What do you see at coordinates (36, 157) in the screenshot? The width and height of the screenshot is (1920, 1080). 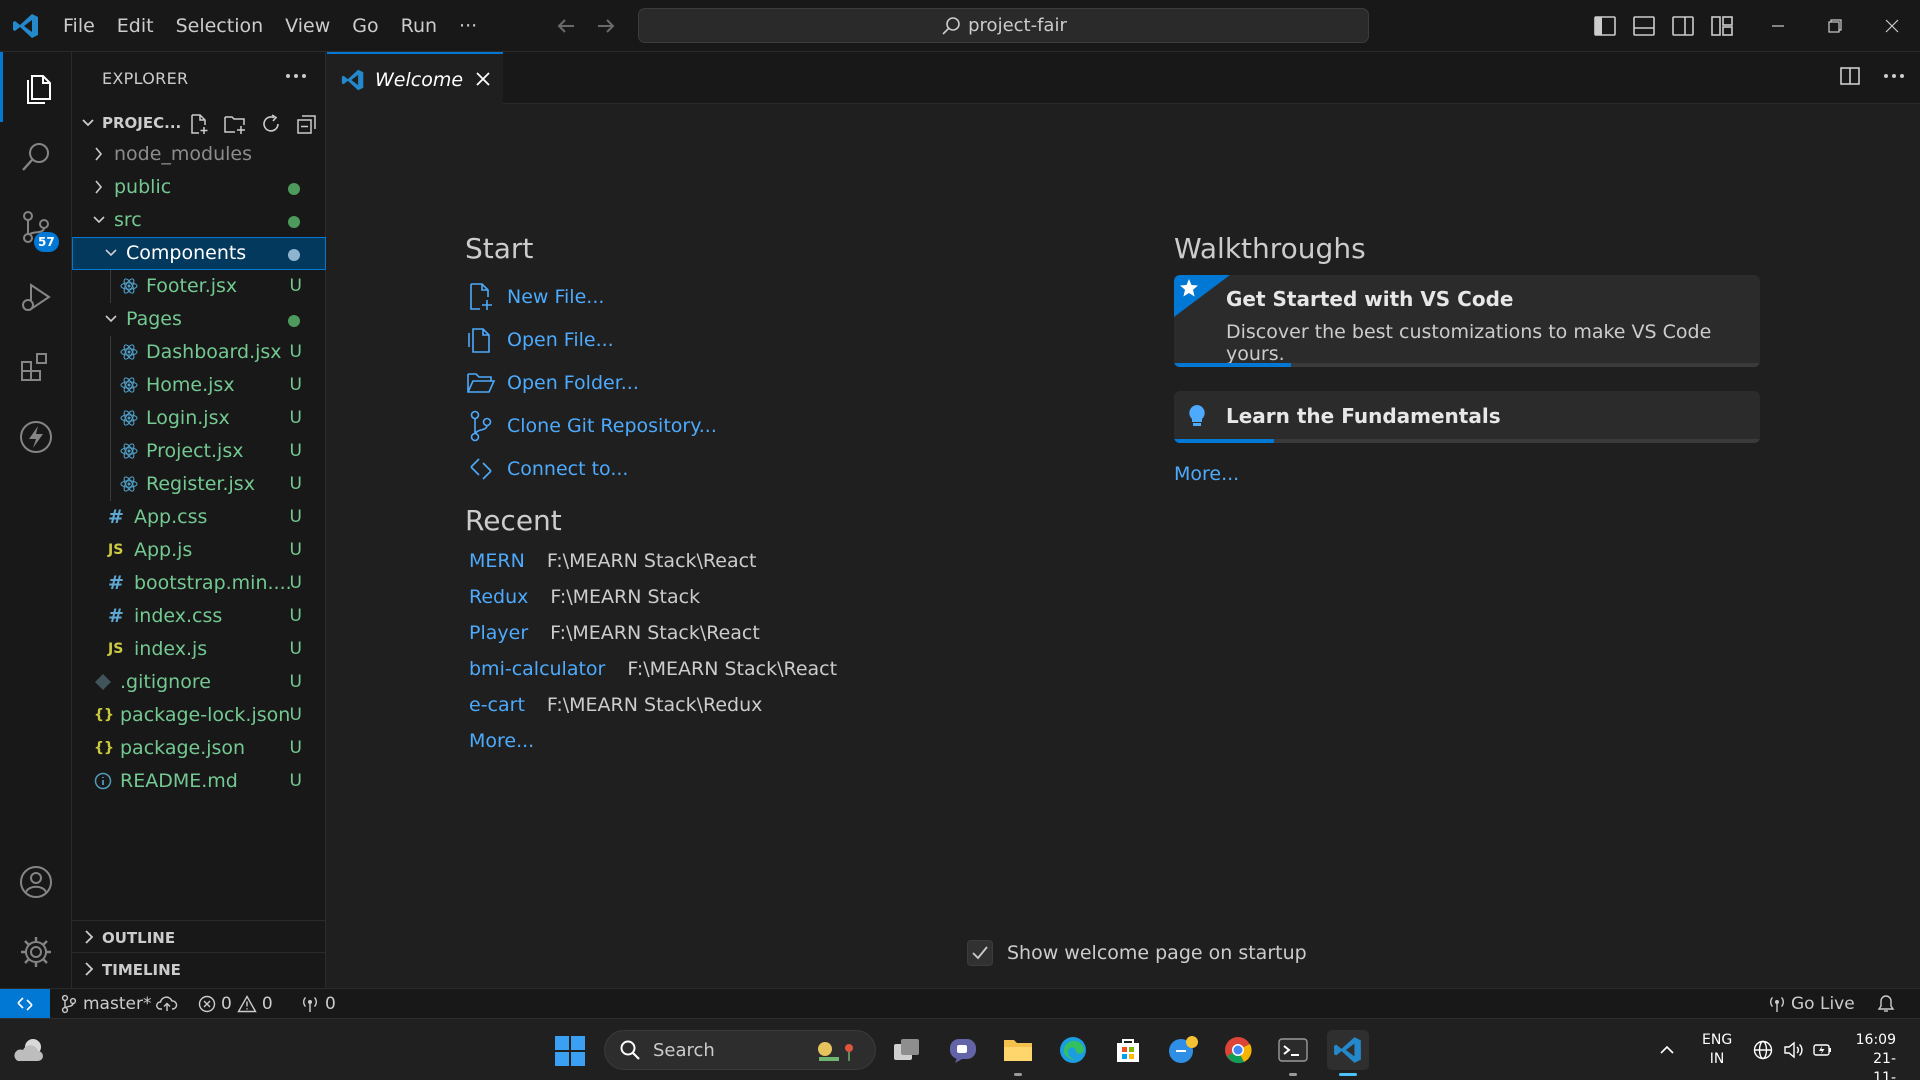 I see `search-view-icon` at bounding box center [36, 157].